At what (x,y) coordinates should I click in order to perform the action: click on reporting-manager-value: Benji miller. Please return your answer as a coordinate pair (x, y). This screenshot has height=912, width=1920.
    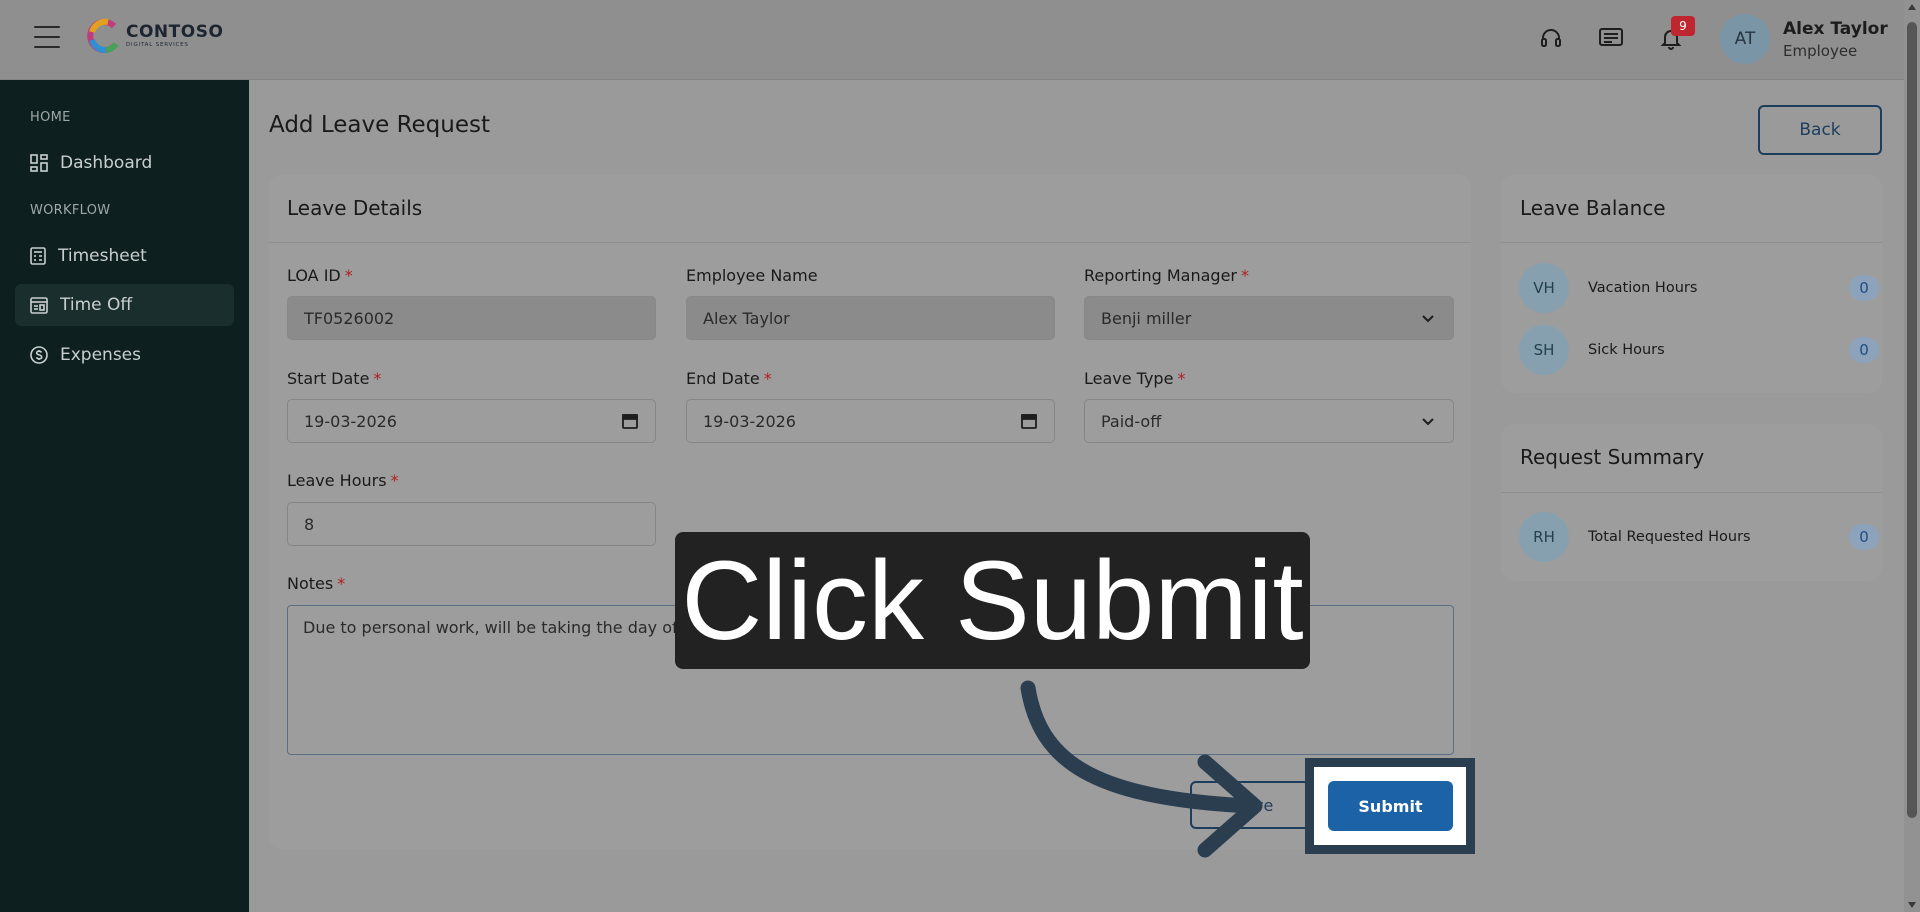
    Looking at the image, I should click on (1146, 318).